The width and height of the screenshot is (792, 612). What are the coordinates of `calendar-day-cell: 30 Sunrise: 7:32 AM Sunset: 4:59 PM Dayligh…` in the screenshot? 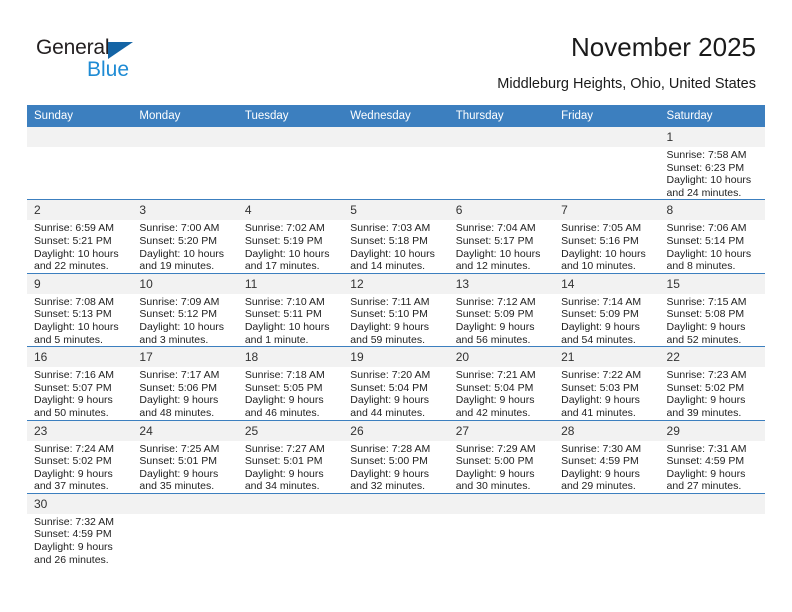 It's located at (80, 529).